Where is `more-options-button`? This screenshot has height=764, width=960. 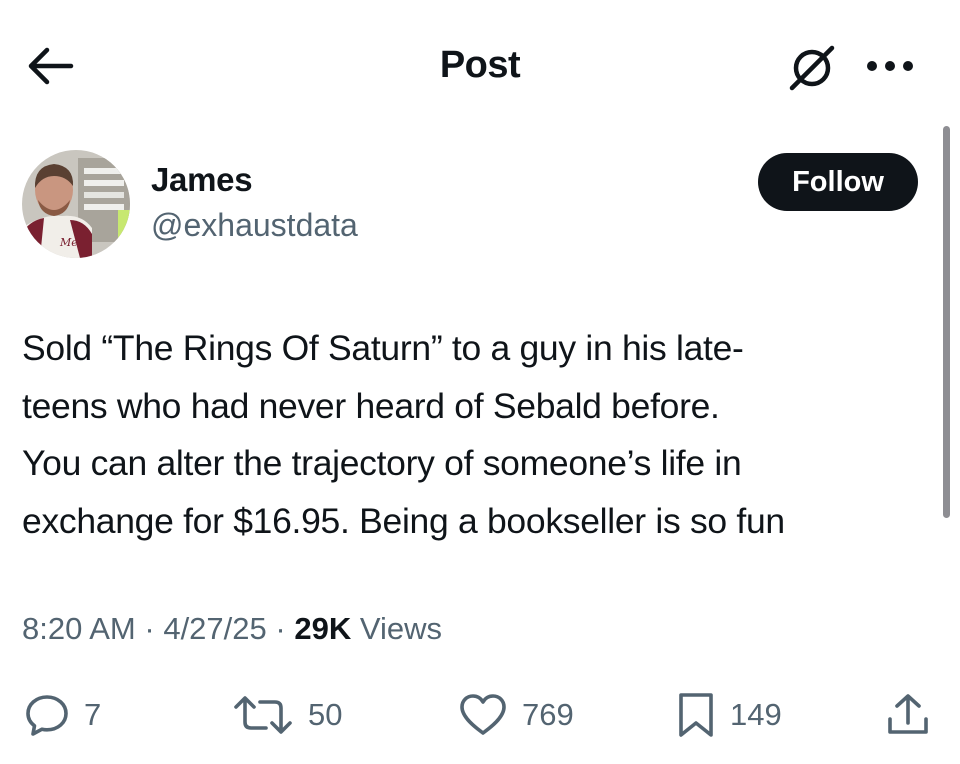
more-options-button is located at coordinates (890, 66).